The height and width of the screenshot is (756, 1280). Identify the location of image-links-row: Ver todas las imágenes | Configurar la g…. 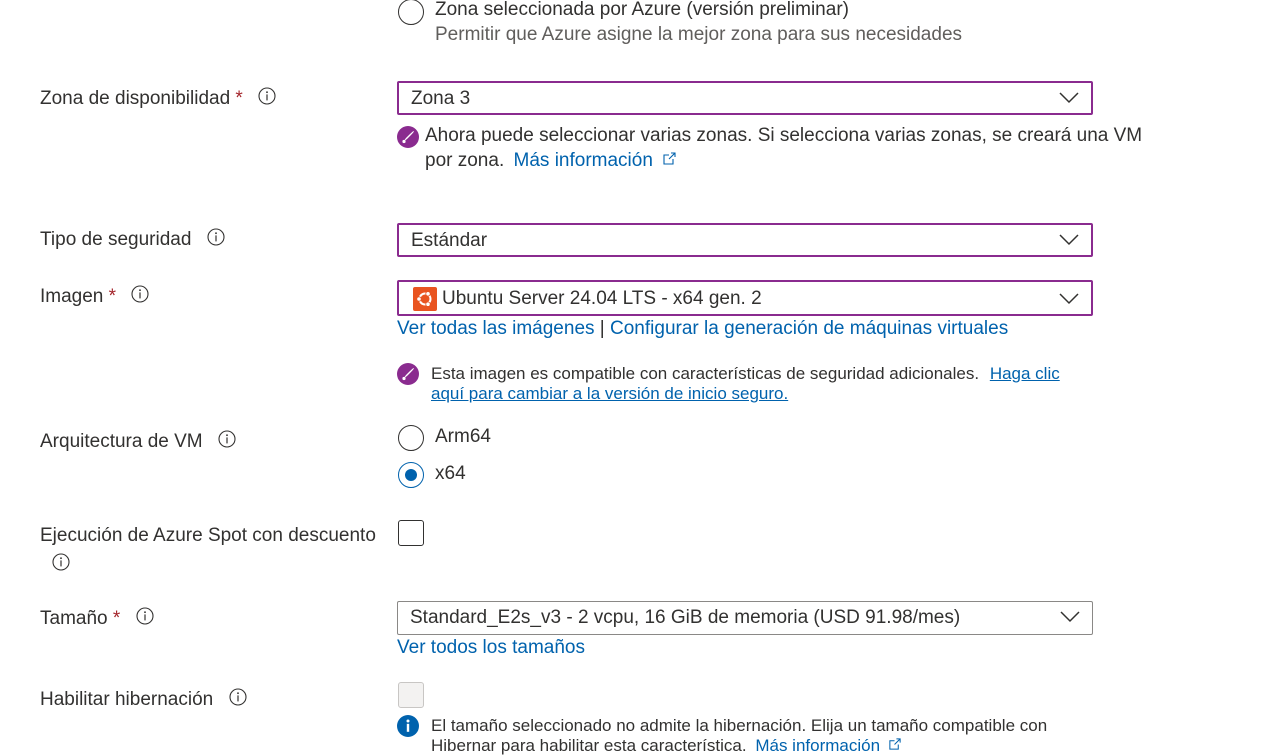
(702, 329).